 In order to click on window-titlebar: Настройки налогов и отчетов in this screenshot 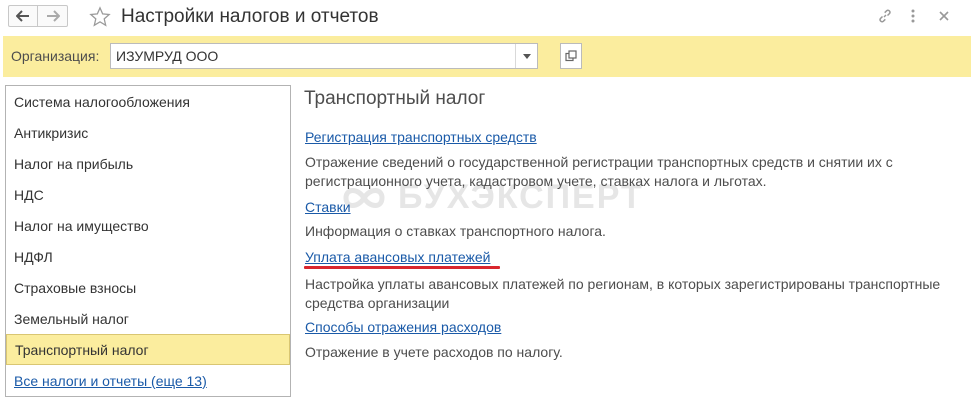, I will do `click(485, 17)`.